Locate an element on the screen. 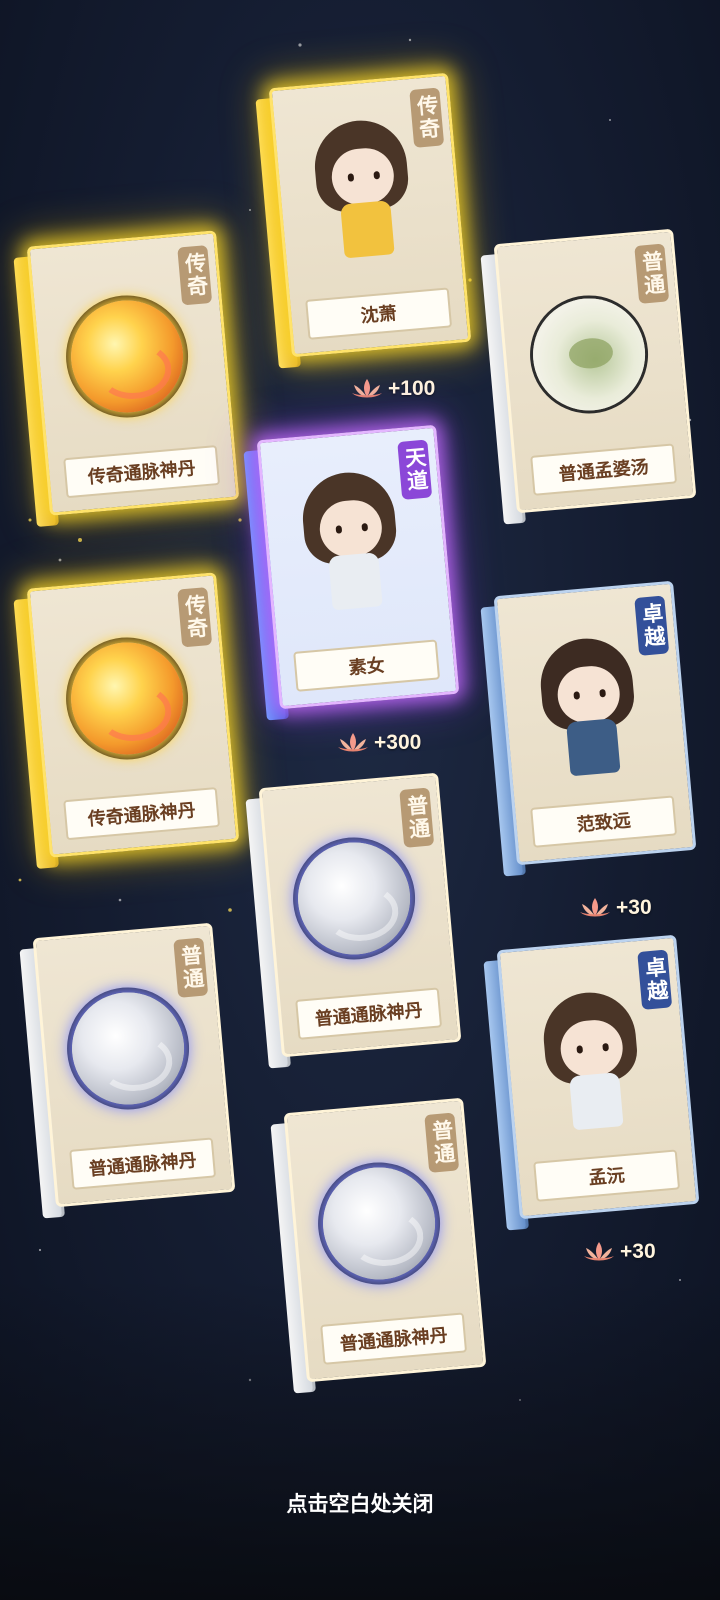 This screenshot has height=1600, width=720. card-excellent-mengyuan: 卓越 孟沅 is located at coordinates (591, 1082).